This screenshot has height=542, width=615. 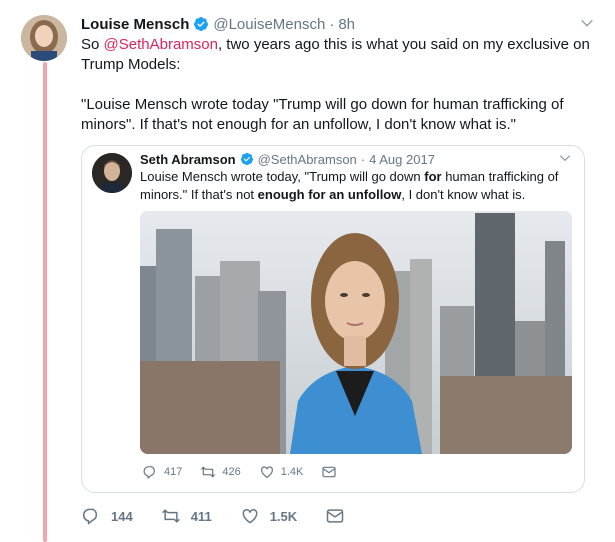 What do you see at coordinates (231, 472) in the screenshot?
I see `retweet-count: 426` at bounding box center [231, 472].